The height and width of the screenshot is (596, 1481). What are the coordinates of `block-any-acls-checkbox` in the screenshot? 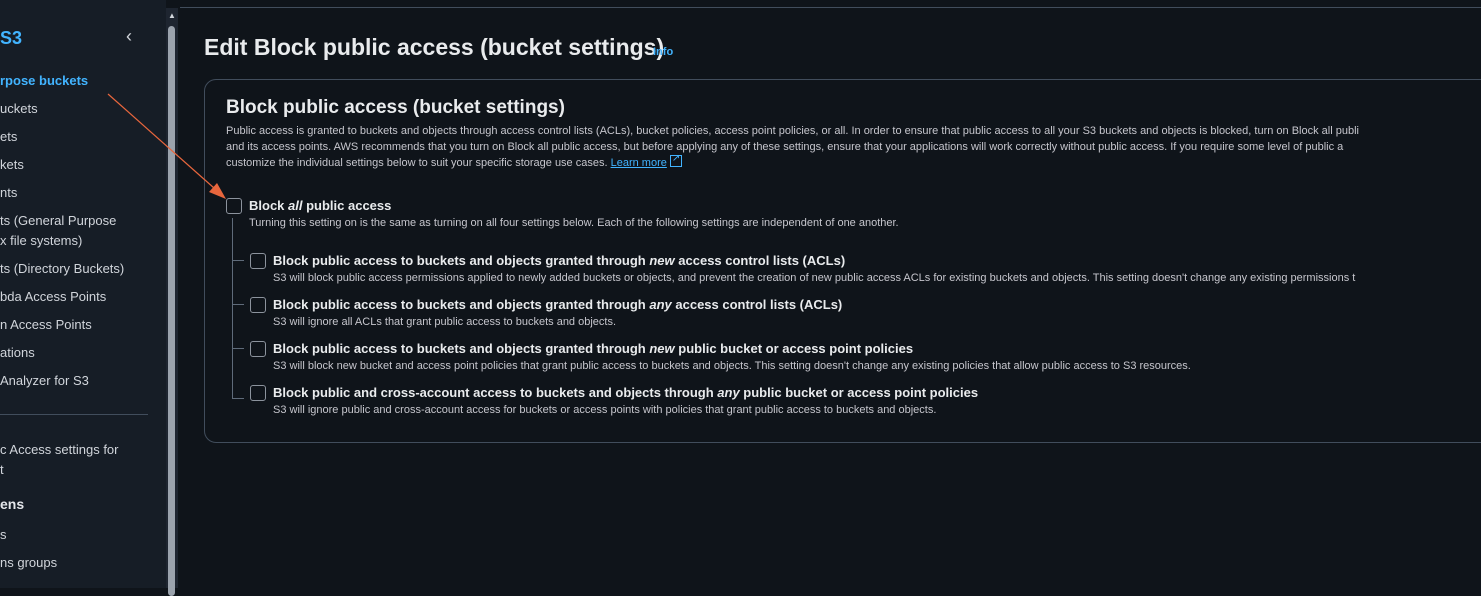 It's located at (258, 305).